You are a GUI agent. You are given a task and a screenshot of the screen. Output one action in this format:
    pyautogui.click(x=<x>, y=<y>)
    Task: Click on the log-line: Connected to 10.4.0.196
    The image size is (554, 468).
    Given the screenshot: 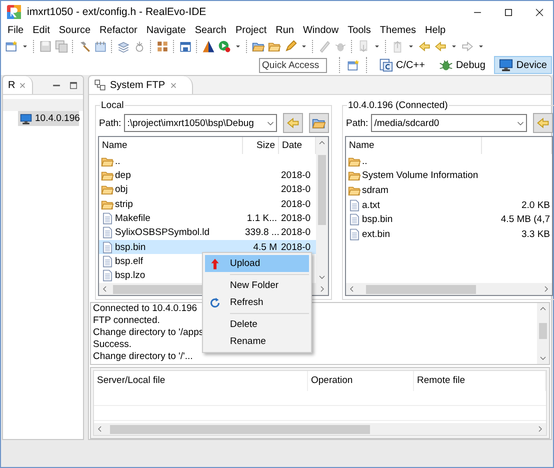 What is the action you would take?
    pyautogui.click(x=145, y=308)
    